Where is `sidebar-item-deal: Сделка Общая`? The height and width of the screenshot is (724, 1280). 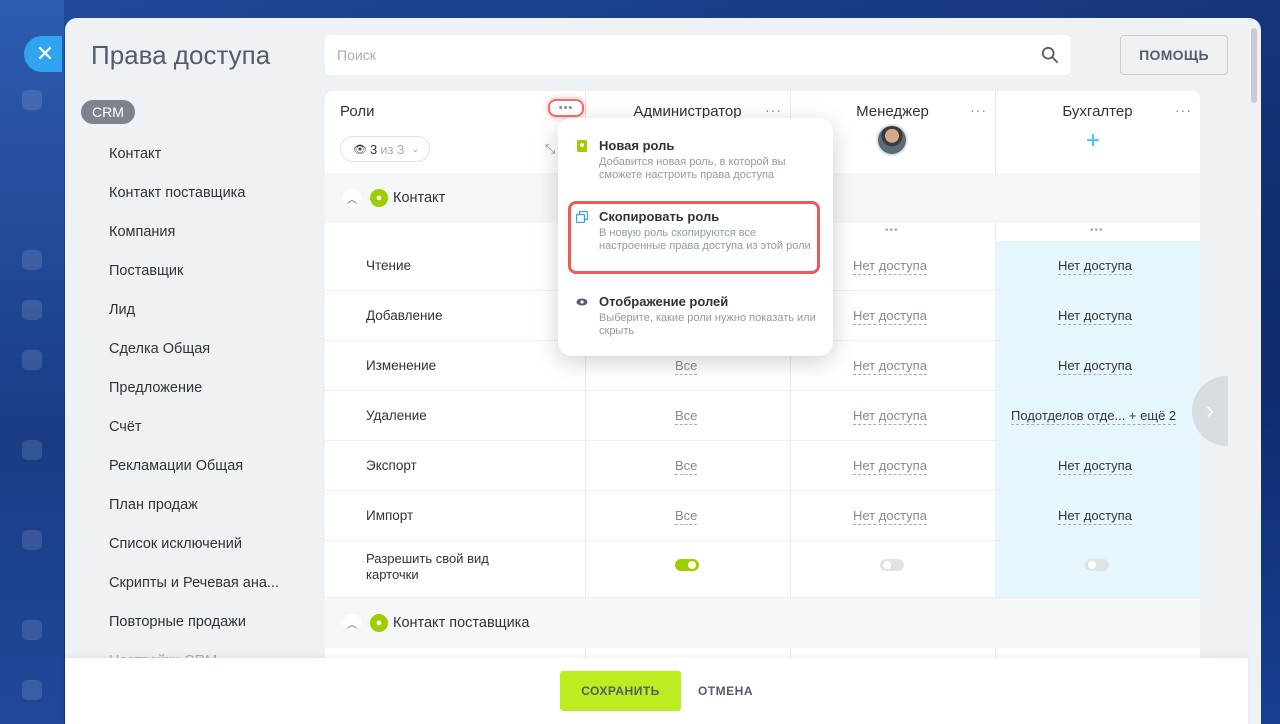
sidebar-item-deal: Сделка Общая is located at coordinates (159, 349).